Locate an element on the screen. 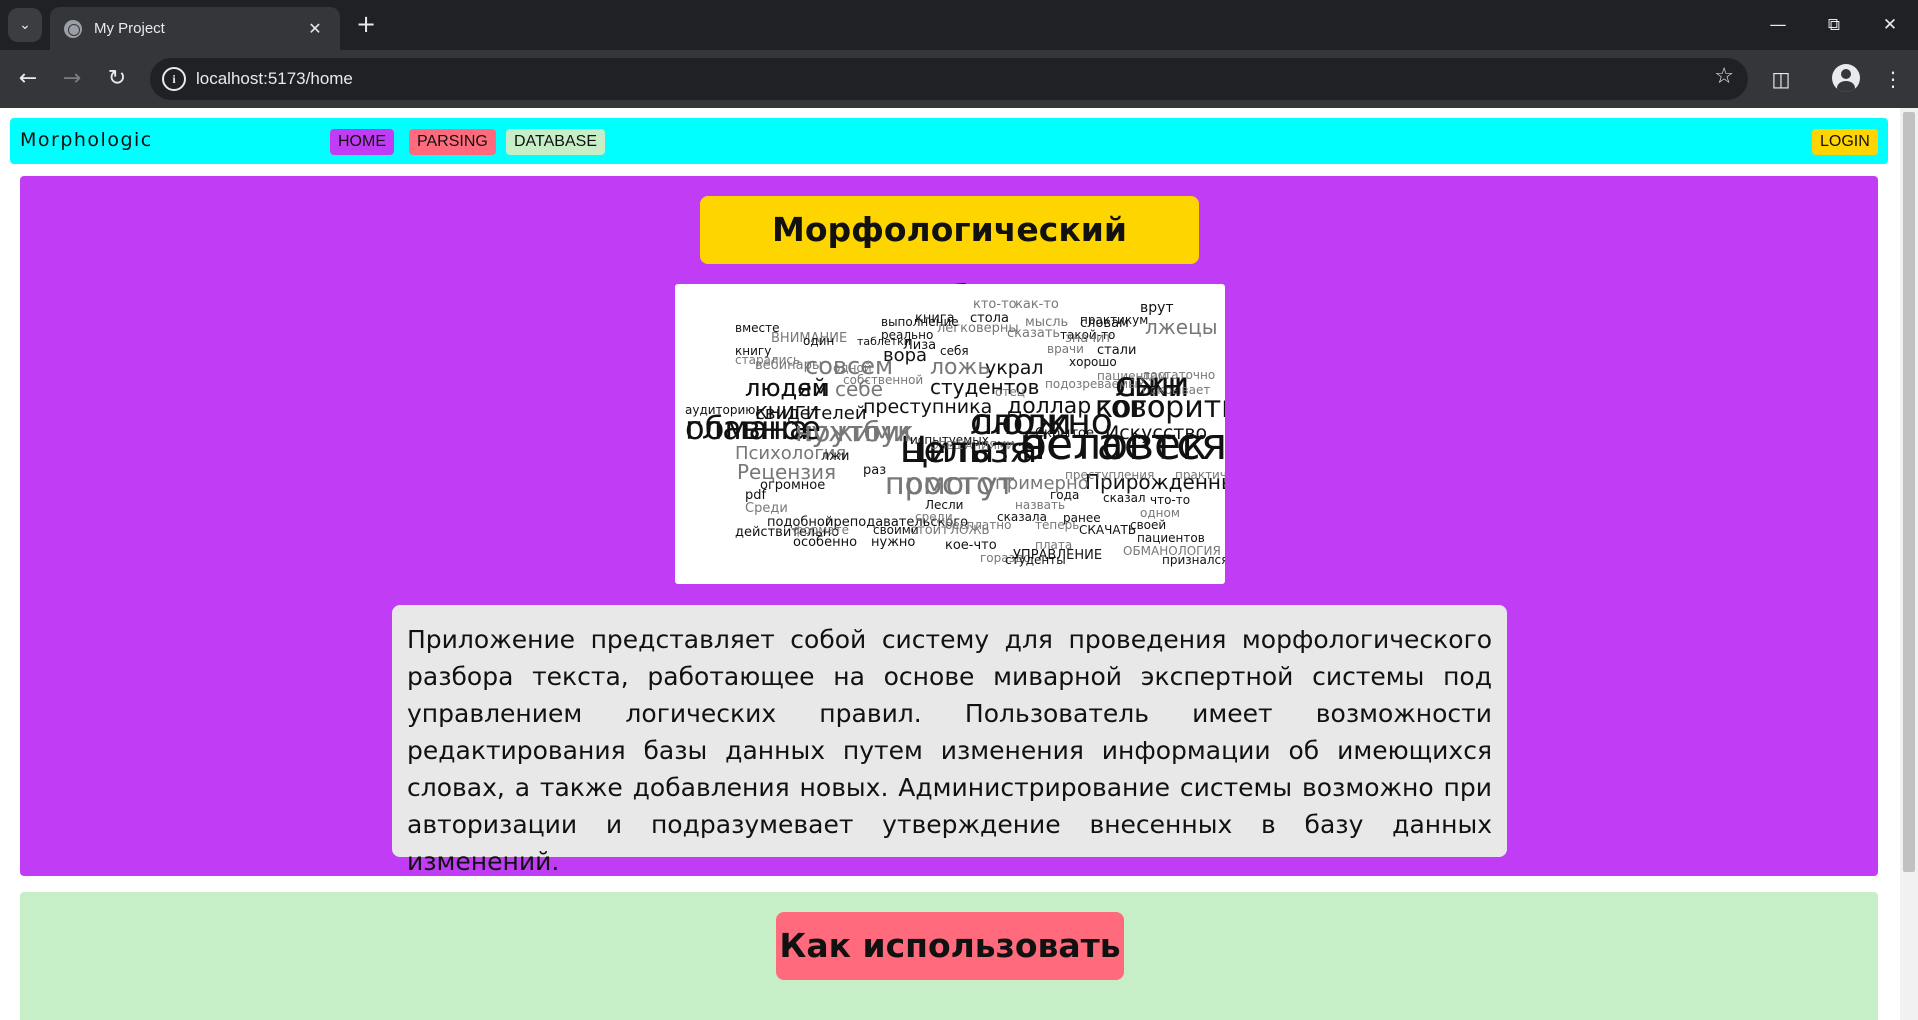 This screenshot has height=1020, width=1918. wordcloud-word: нужно is located at coordinates (893, 542).